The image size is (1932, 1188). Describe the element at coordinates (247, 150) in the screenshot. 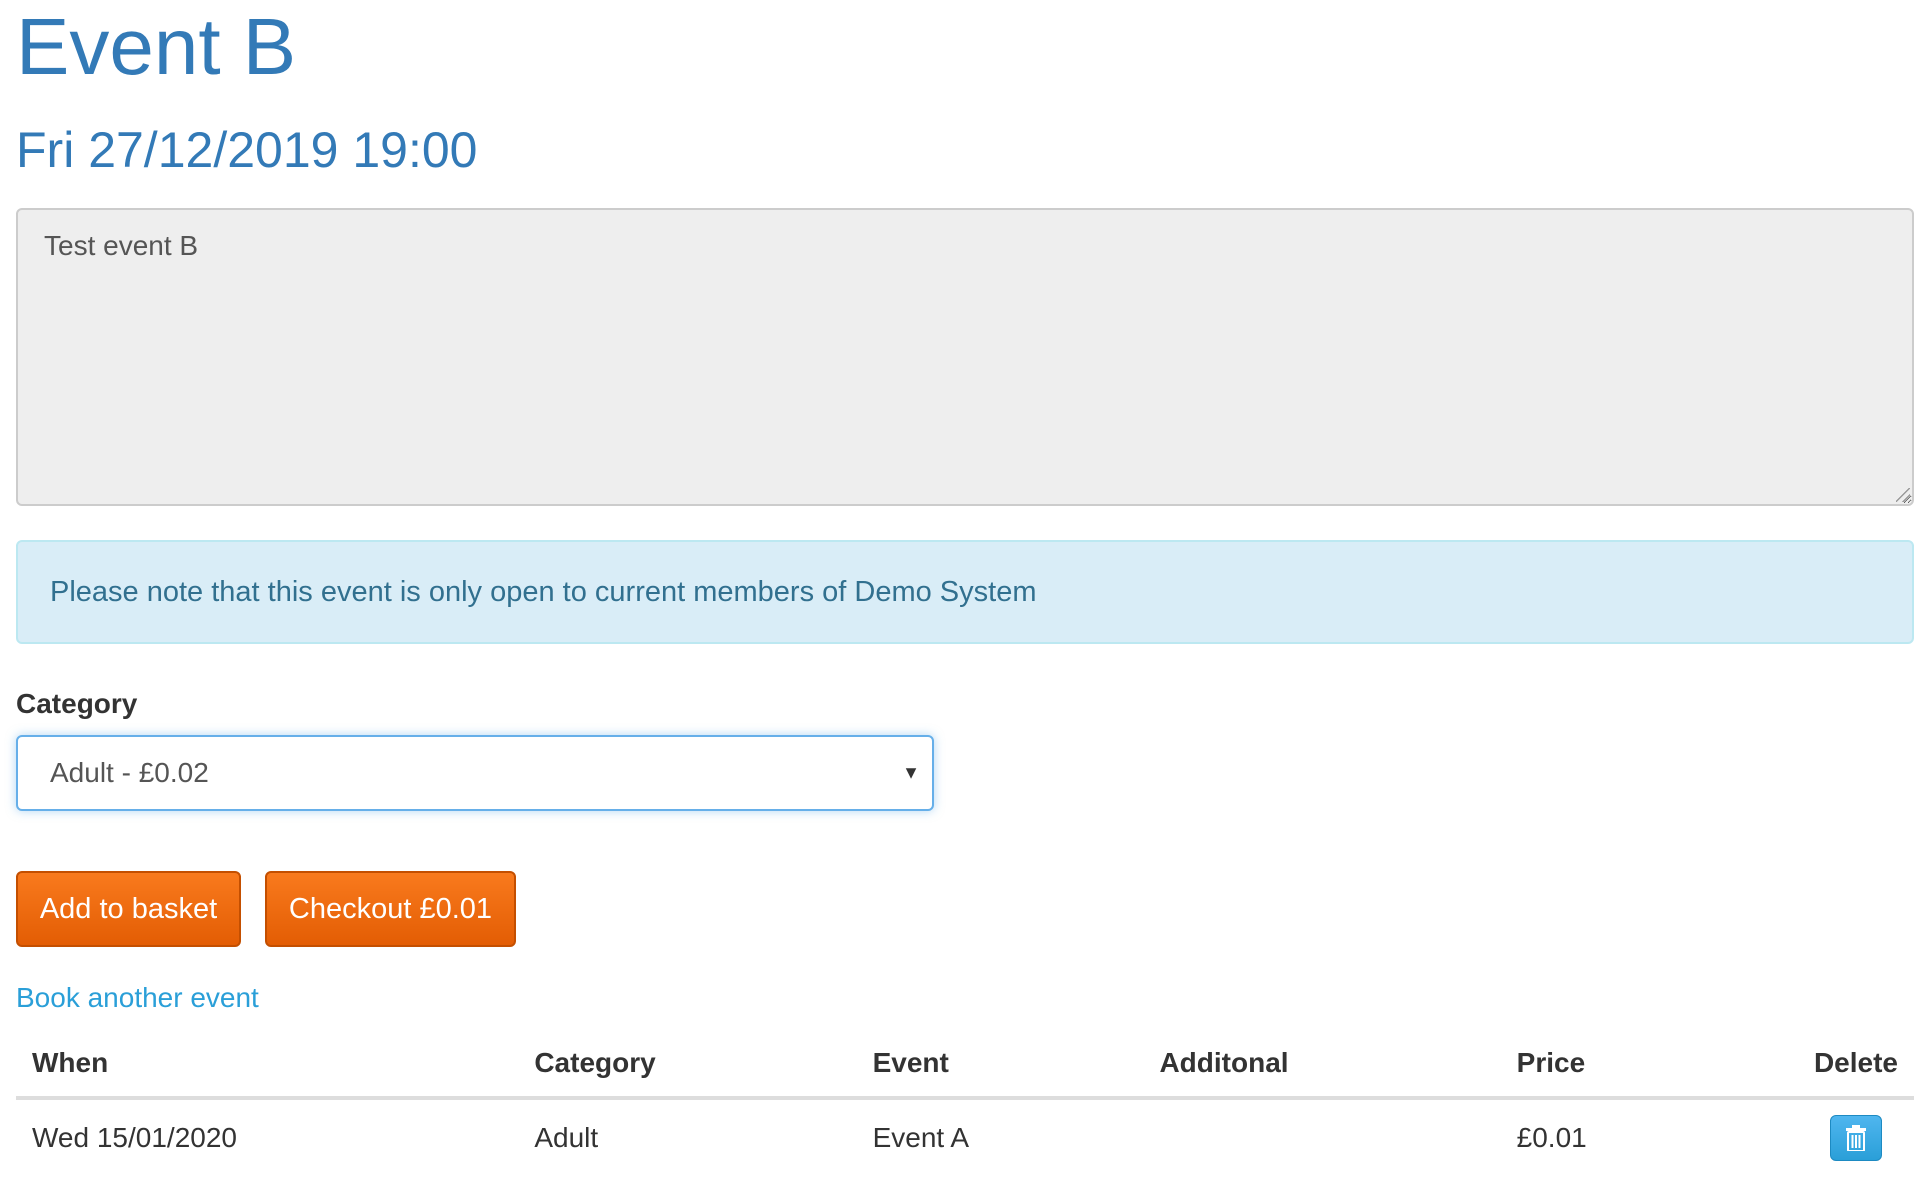

I see `event-datetime: Fri 27/12/2019 19:00` at that location.